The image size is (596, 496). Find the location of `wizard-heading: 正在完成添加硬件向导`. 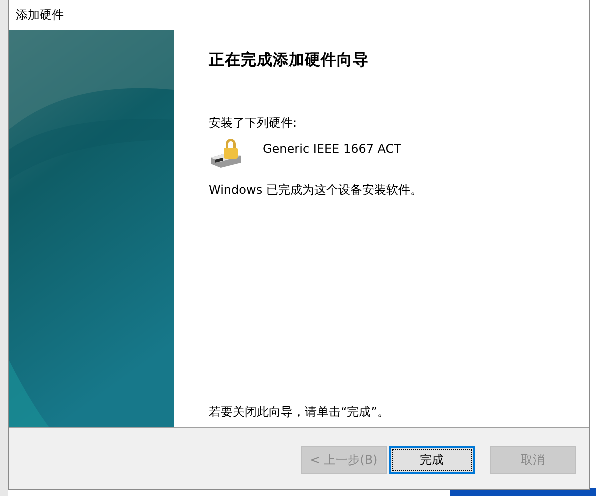

wizard-heading: 正在完成添加硬件向导 is located at coordinates (289, 60).